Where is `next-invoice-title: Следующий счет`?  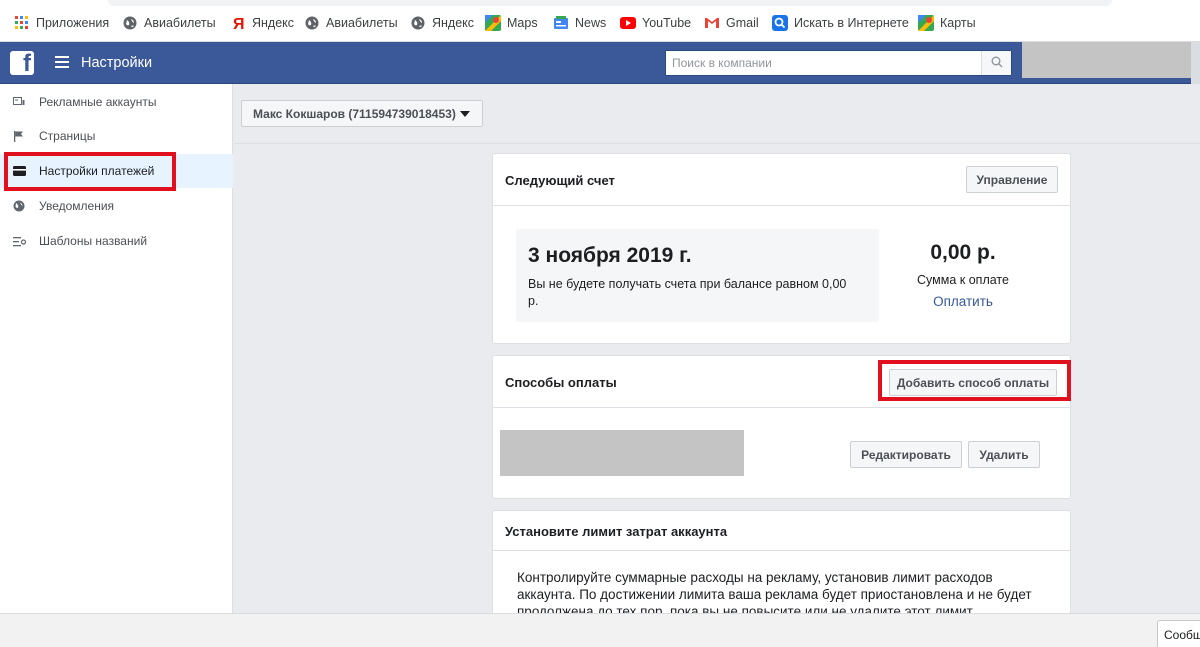 next-invoice-title: Следующий счет is located at coordinates (560, 180).